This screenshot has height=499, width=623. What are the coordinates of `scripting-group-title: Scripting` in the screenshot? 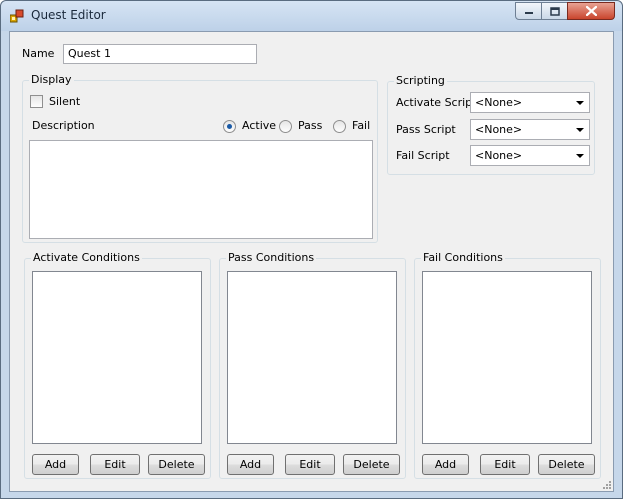 It's located at (420, 80).